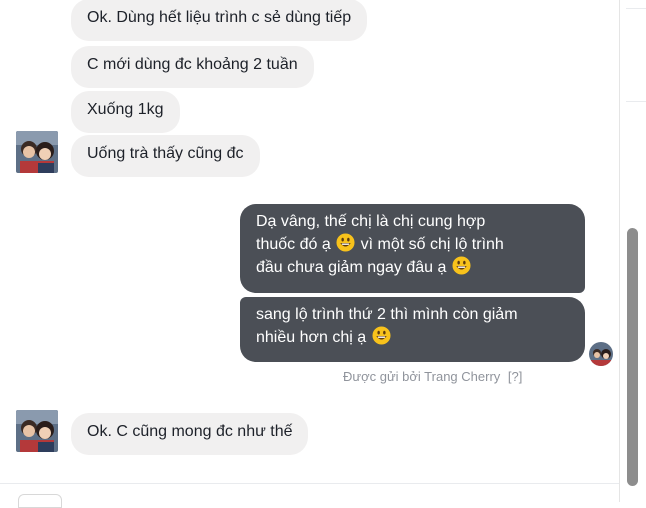  What do you see at coordinates (219, 20) in the screenshot?
I see `message-bubble-incoming: Ok. Dùng hết liệu trình c sẻ dùng tiếp` at bounding box center [219, 20].